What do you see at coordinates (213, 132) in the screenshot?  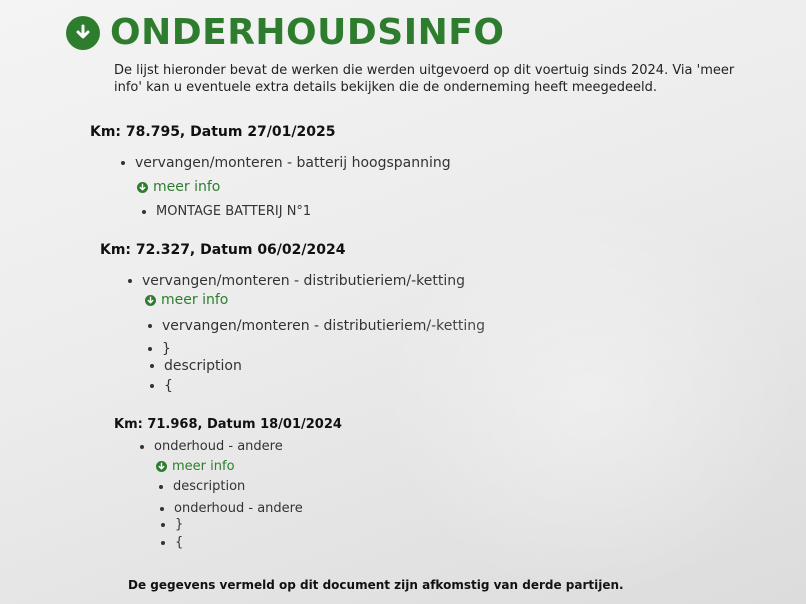 I see `entry-header: Km: 78.795, Datum 27/01/2025` at bounding box center [213, 132].